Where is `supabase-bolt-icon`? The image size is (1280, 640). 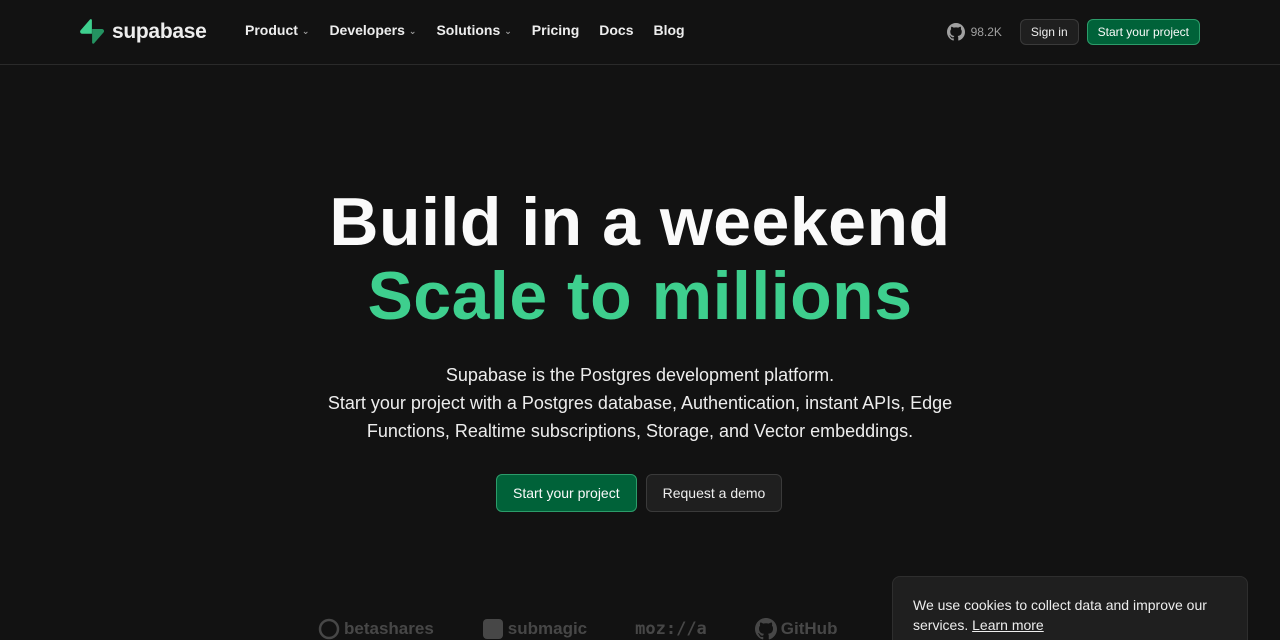 supabase-bolt-icon is located at coordinates (92, 31).